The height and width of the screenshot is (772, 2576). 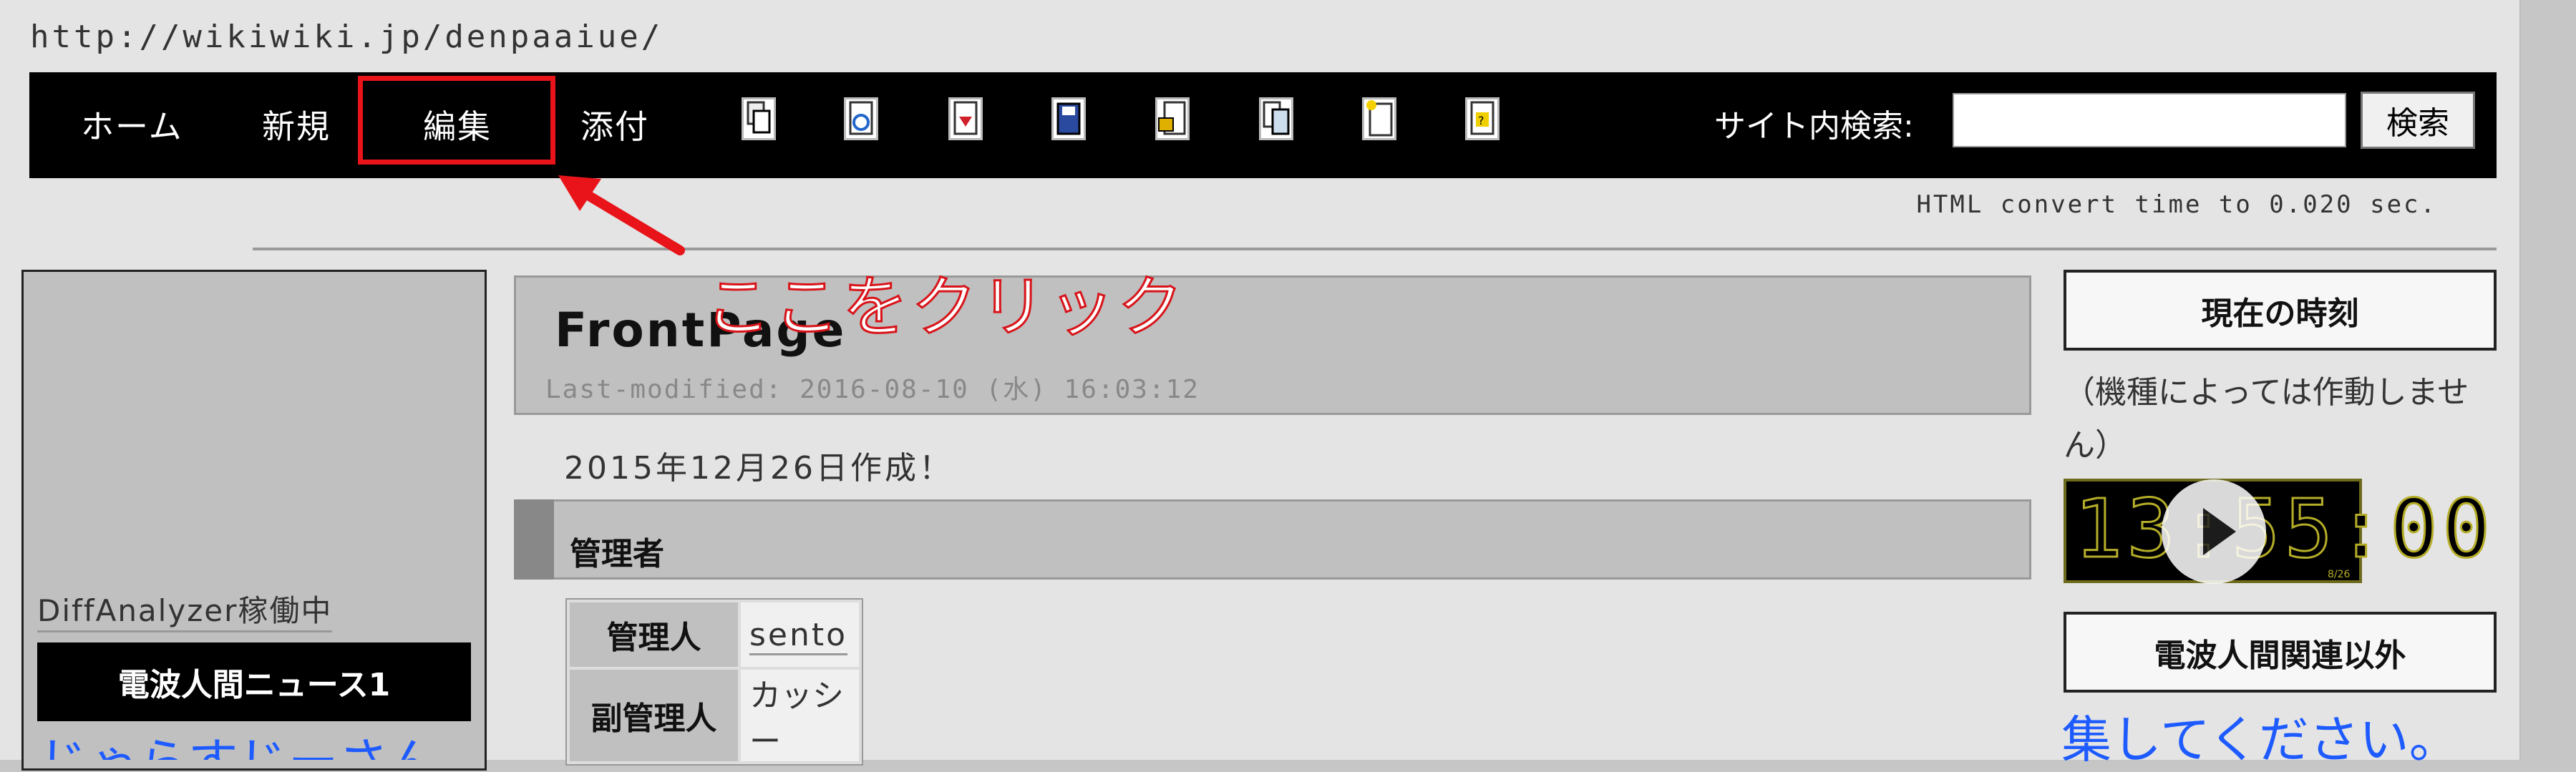 What do you see at coordinates (255, 740) in the screenshot?
I see `news-ticker: じゃらすじーさん` at bounding box center [255, 740].